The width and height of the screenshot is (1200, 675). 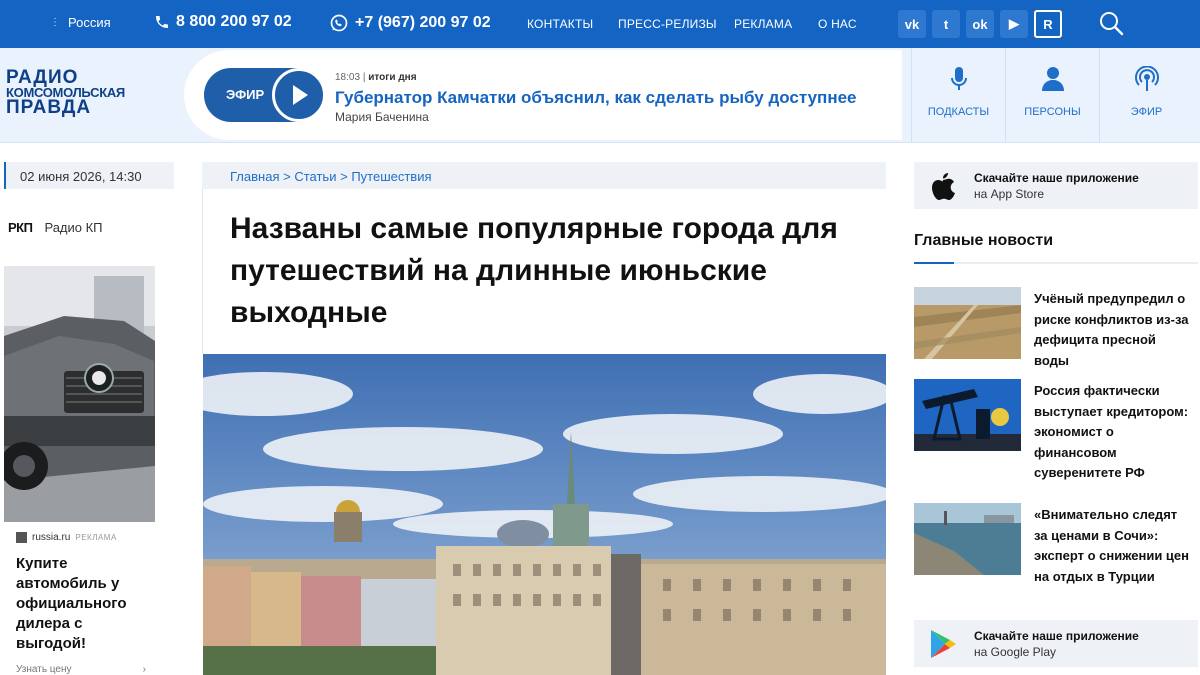 What do you see at coordinates (423, 22) in the screenshot?
I see `phone-number-2: +7 (967) 200 97 02` at bounding box center [423, 22].